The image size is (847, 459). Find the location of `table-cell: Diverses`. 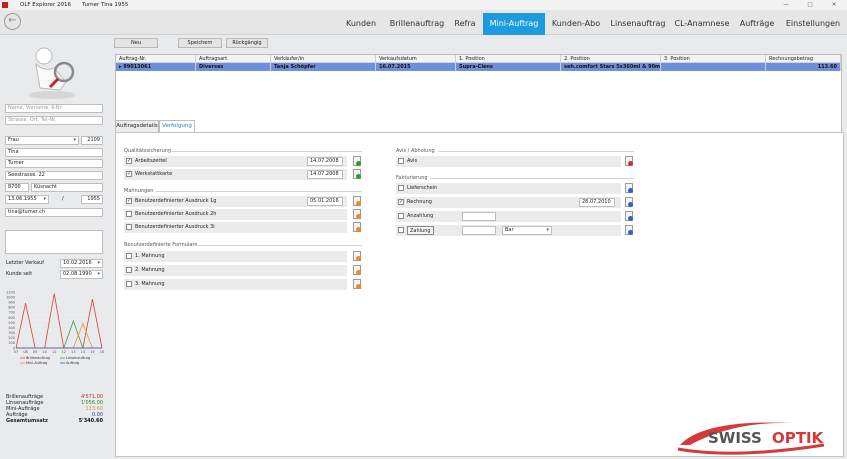

table-cell: Diverses is located at coordinates (233, 67).